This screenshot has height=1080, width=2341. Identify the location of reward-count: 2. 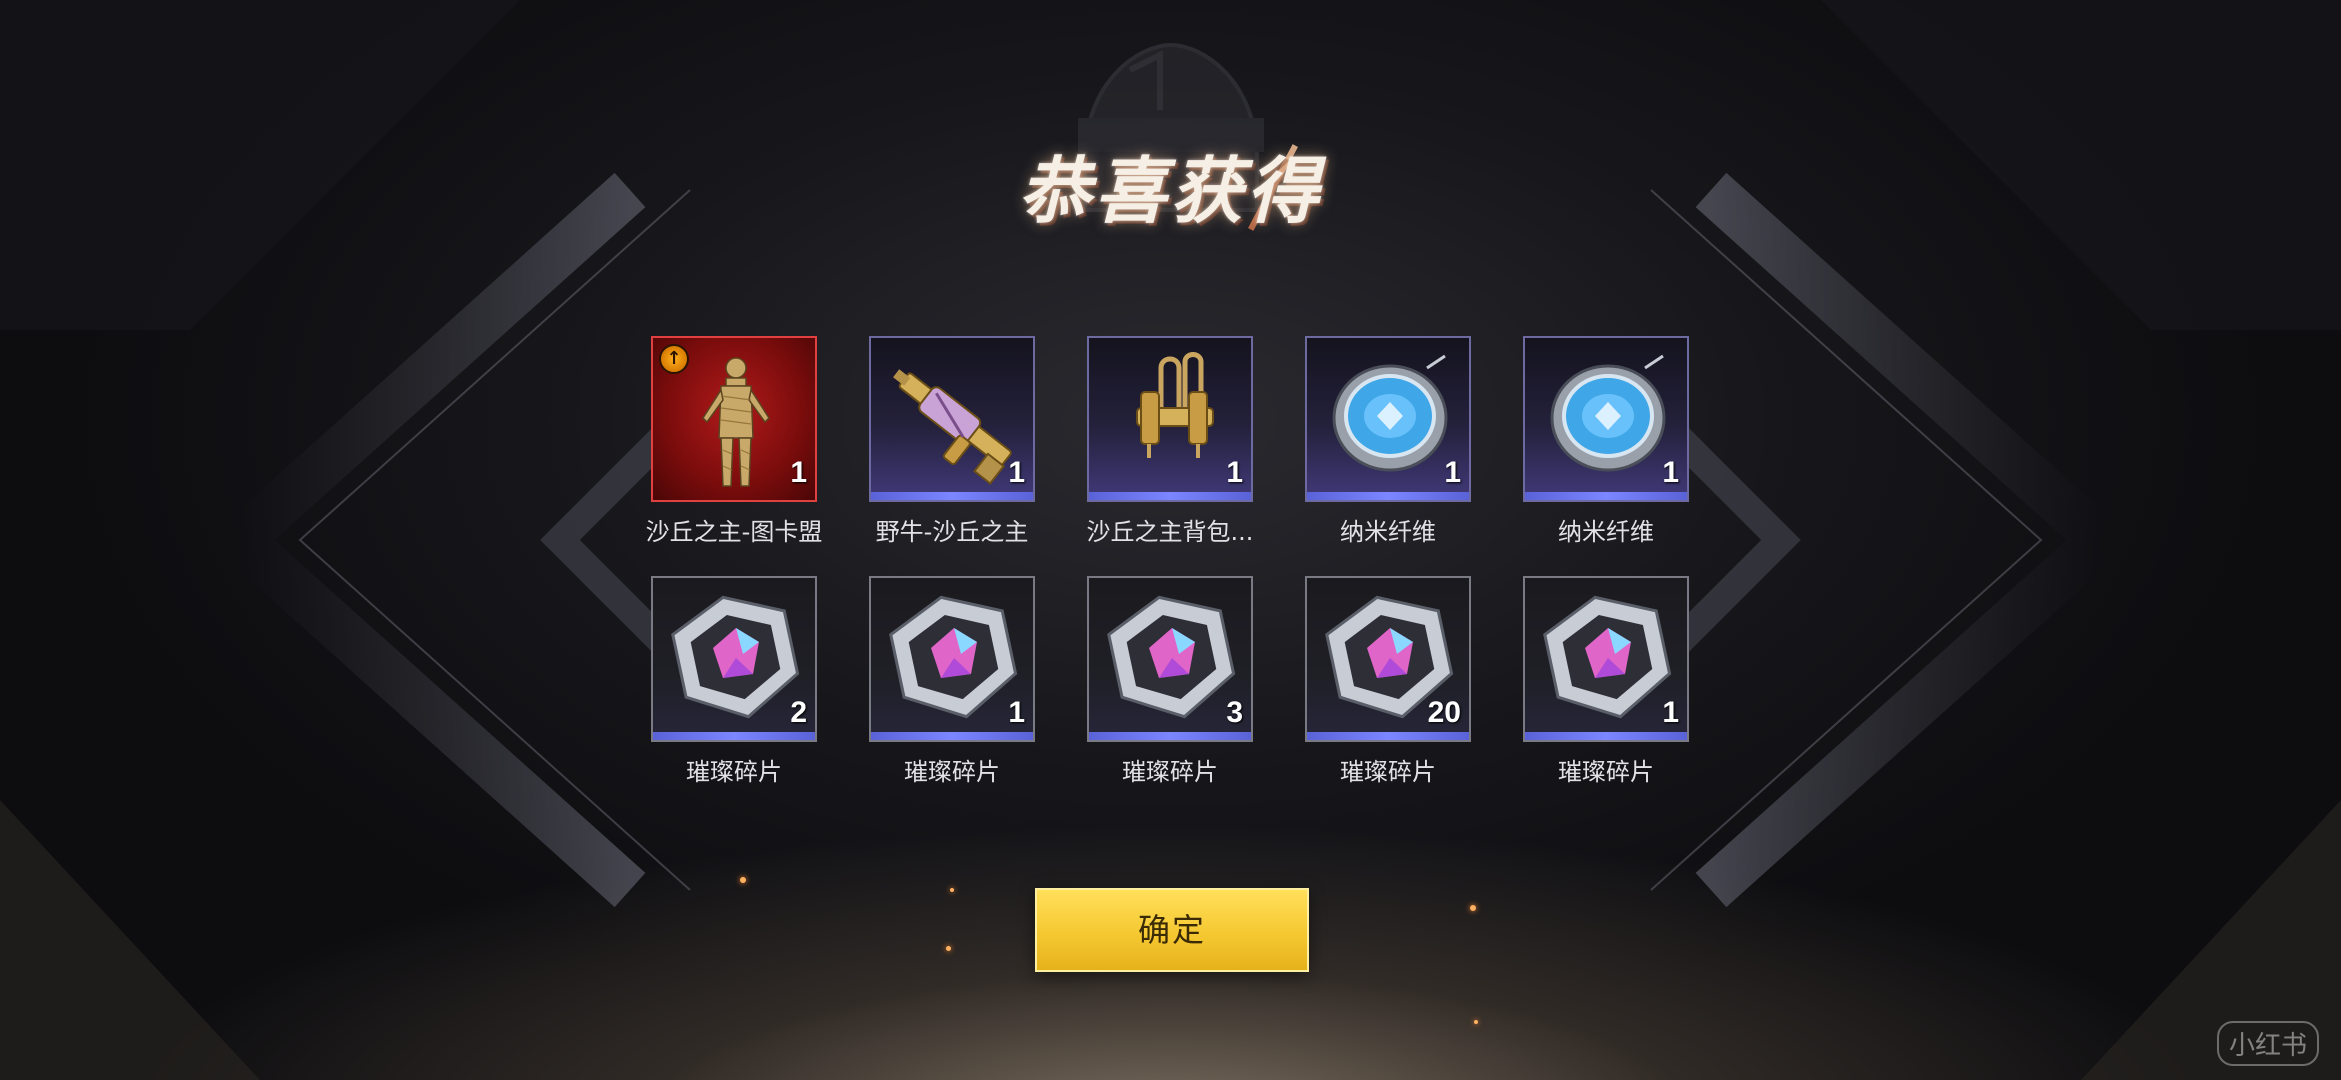
(798, 712).